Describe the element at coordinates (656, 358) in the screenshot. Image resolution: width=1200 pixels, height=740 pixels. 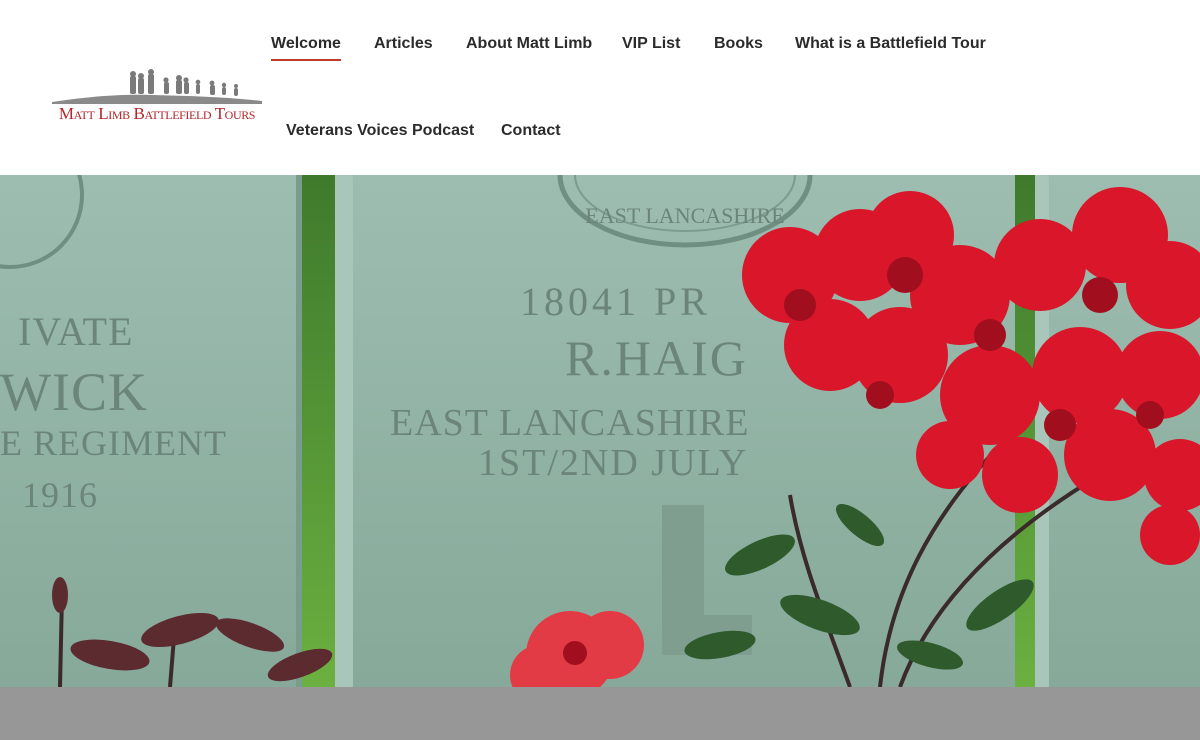
I see `headstone-center-line-2: R.HAIG` at that location.